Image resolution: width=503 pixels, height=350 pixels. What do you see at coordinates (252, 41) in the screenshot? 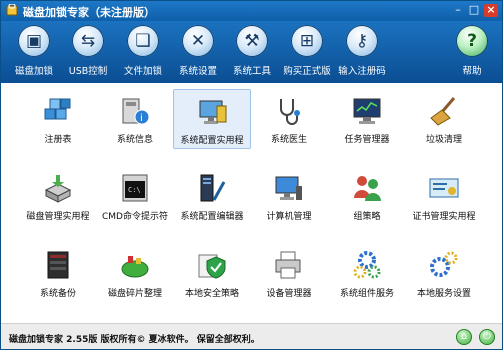
I see `wrench-icon: ⚒` at bounding box center [252, 41].